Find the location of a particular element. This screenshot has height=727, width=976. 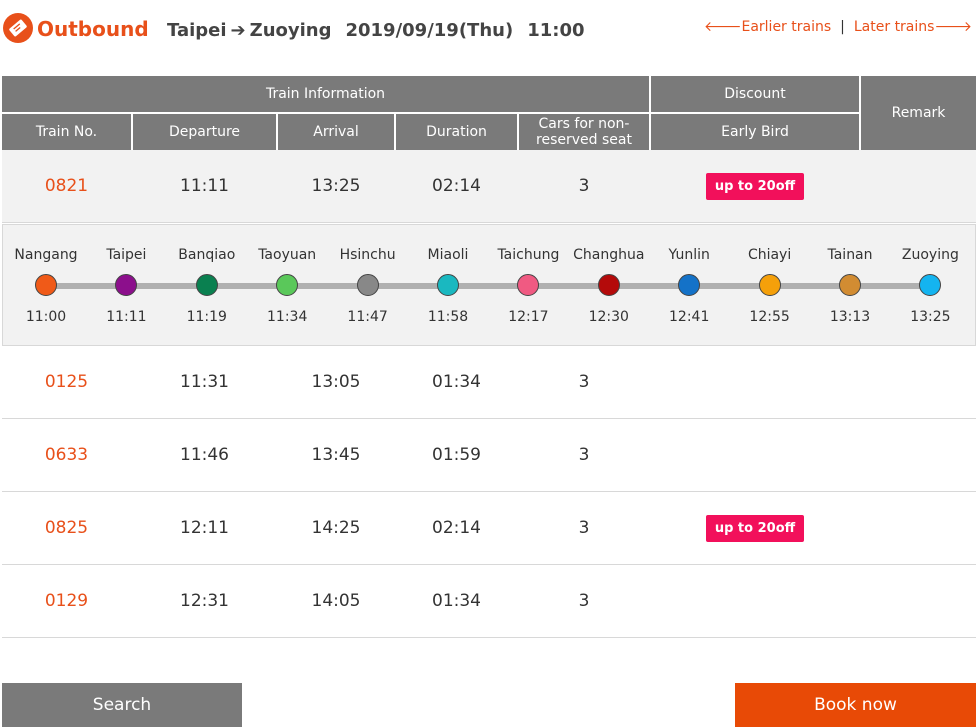

later-trains-link: Later trains🡒 is located at coordinates (913, 27).